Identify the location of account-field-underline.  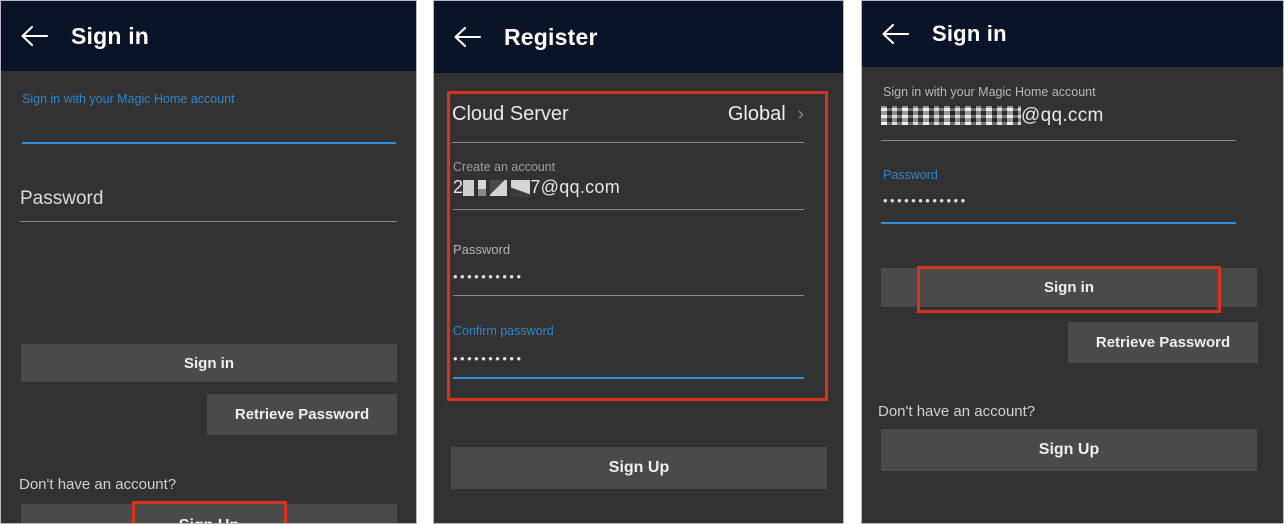
(209, 143).